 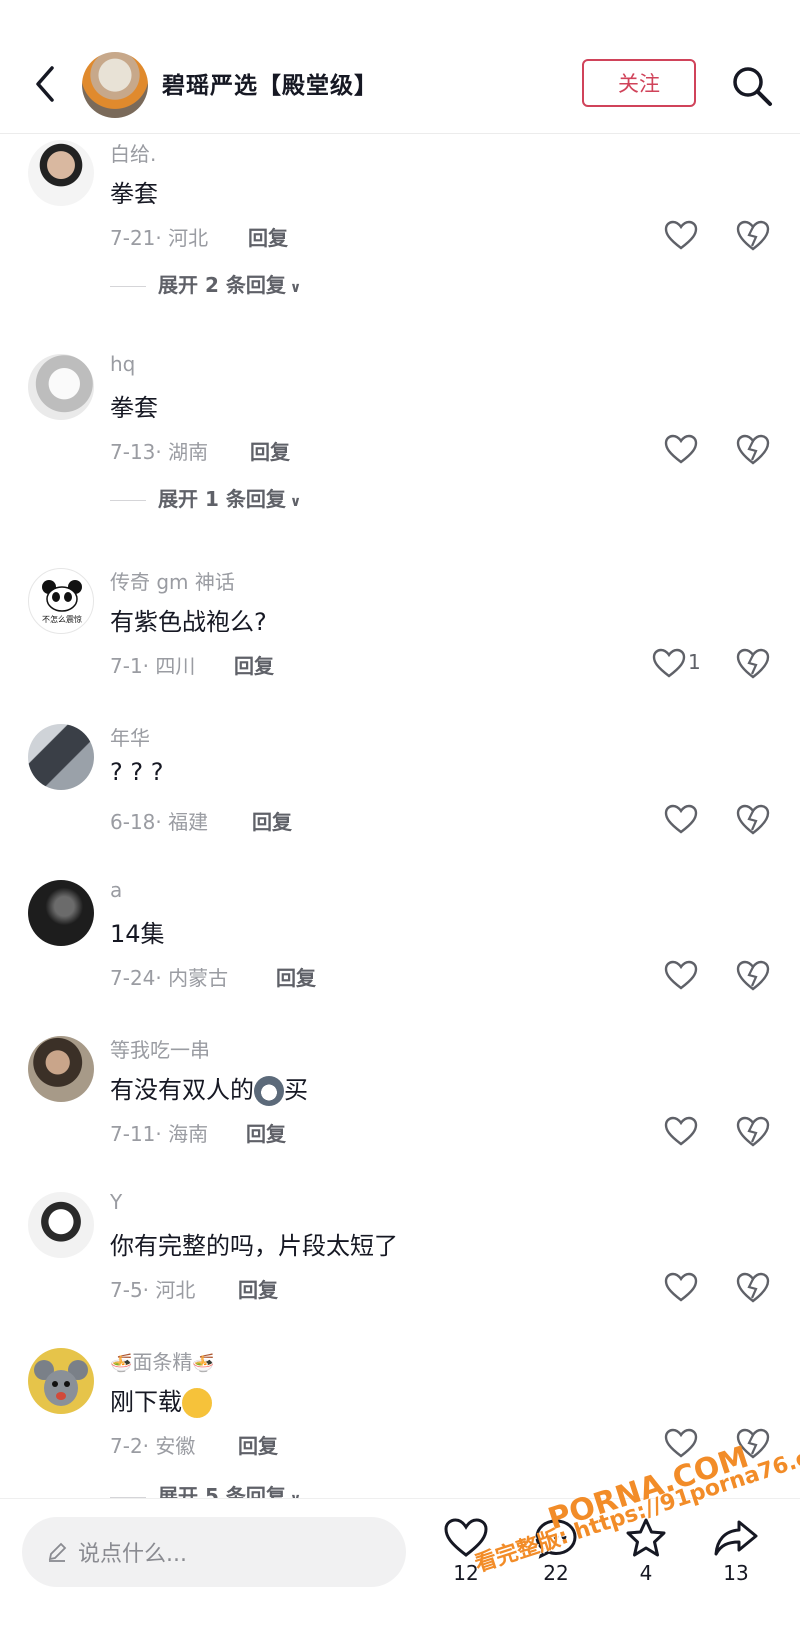 I want to click on share-count: 13, so click(x=736, y=1573).